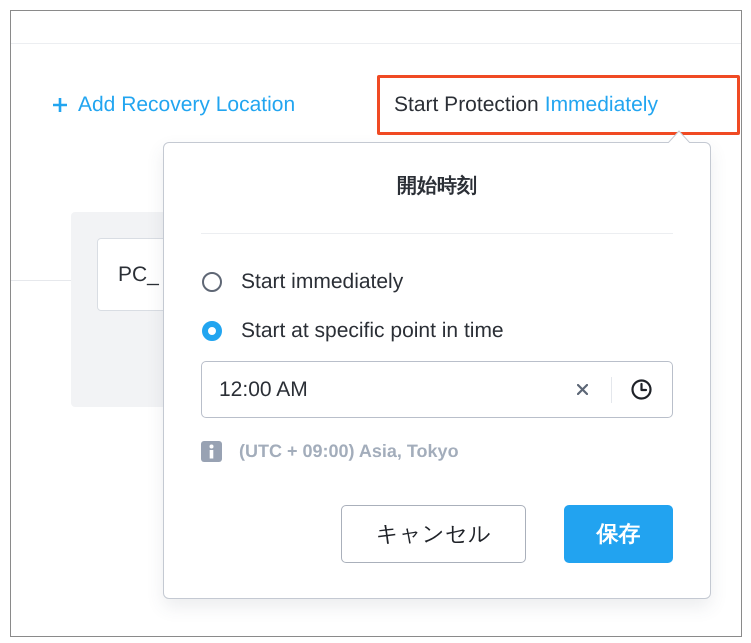 The width and height of the screenshot is (751, 643). Describe the element at coordinates (372, 331) in the screenshot. I see `option-label: Start at specific point in time` at that location.